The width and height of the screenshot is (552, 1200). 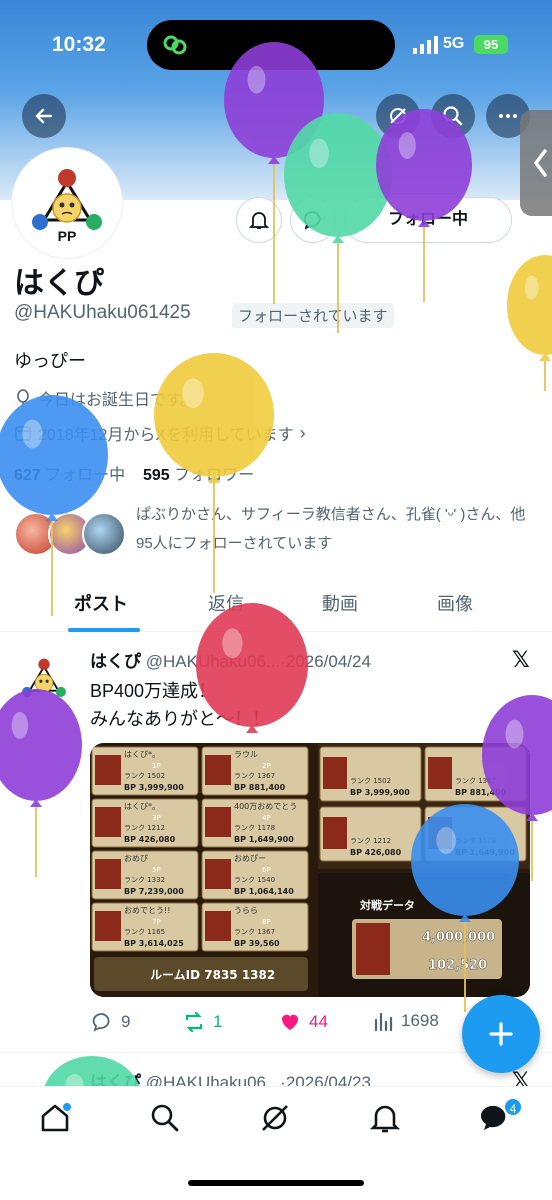 I want to click on player-name: おめでとう!!, so click(x=147, y=910).